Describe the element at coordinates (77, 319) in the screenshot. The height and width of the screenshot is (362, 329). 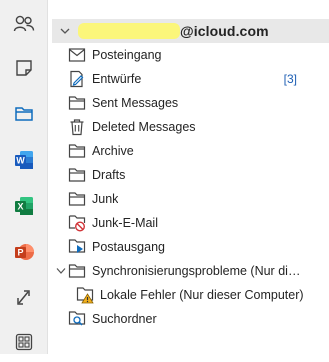
I see `search-folder-icon` at that location.